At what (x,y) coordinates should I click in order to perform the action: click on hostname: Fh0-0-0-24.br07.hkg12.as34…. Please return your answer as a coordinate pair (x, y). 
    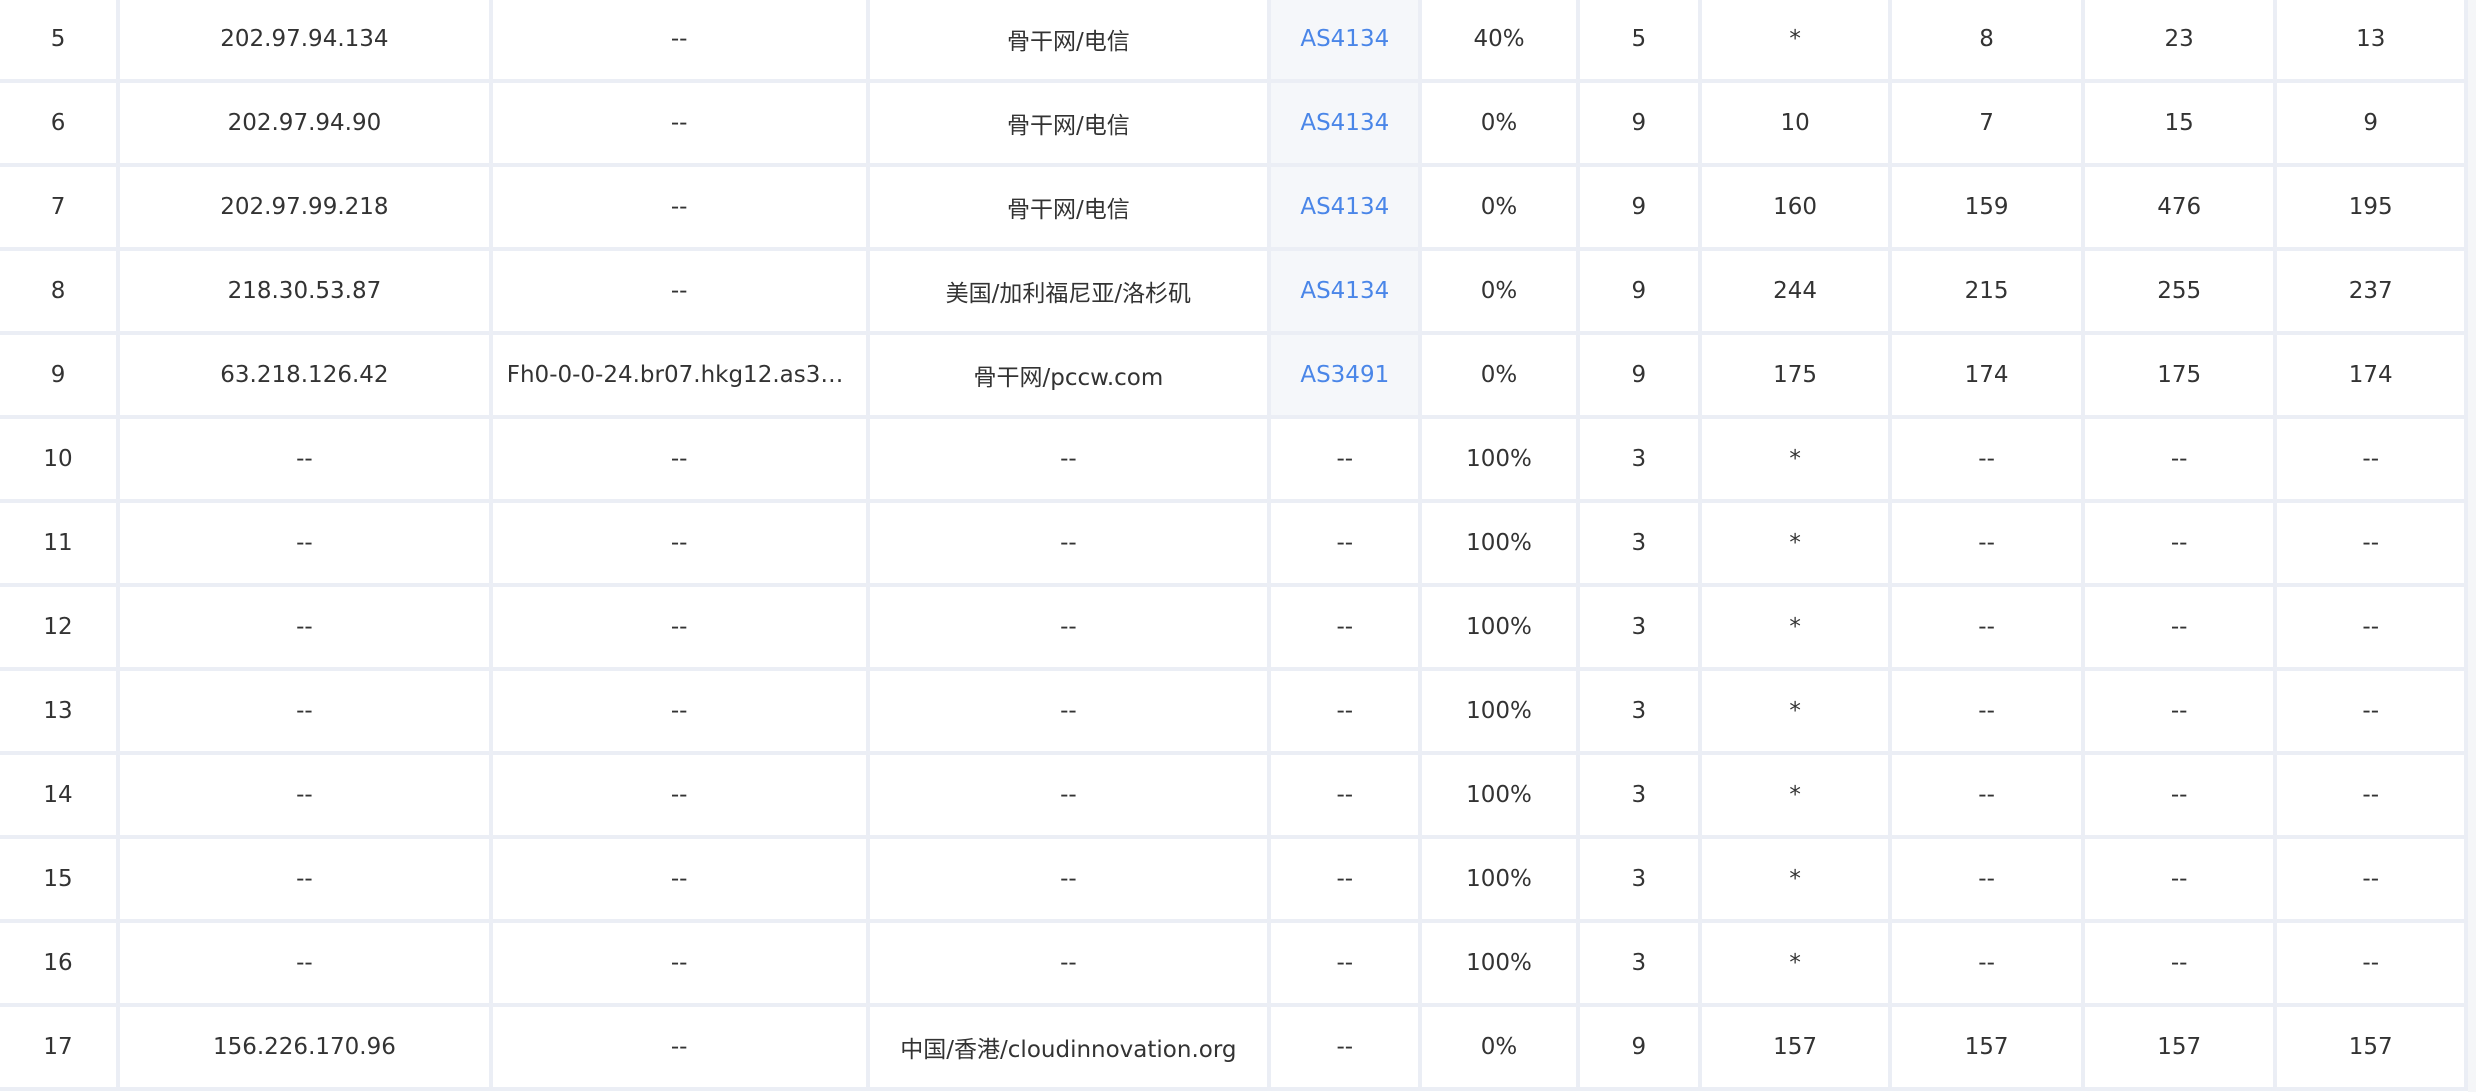
    Looking at the image, I should click on (682, 375).